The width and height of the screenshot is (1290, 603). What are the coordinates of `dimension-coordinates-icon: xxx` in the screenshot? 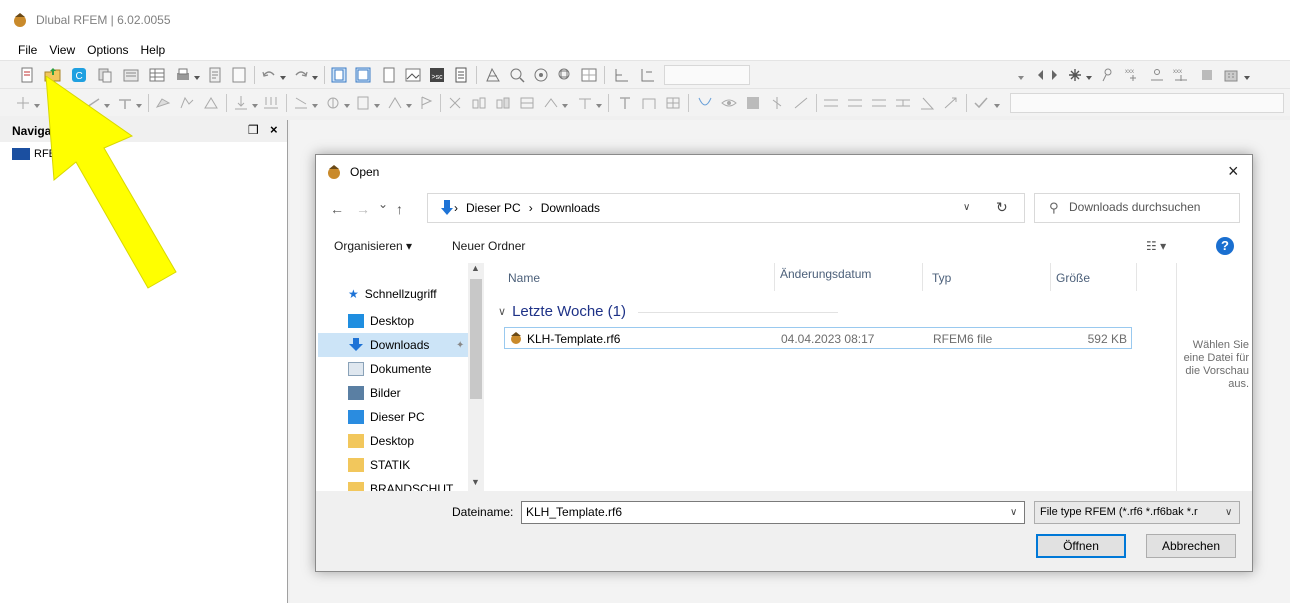 It's located at (1181, 75).